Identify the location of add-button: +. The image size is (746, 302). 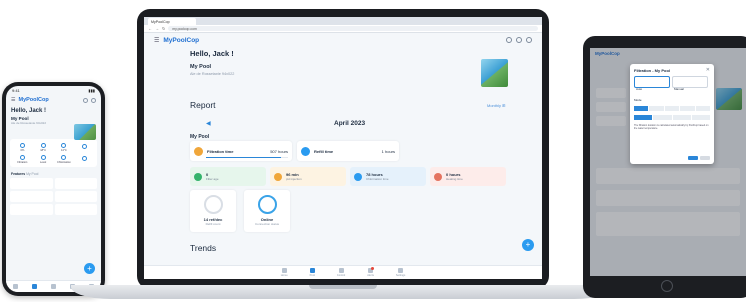
(528, 245).